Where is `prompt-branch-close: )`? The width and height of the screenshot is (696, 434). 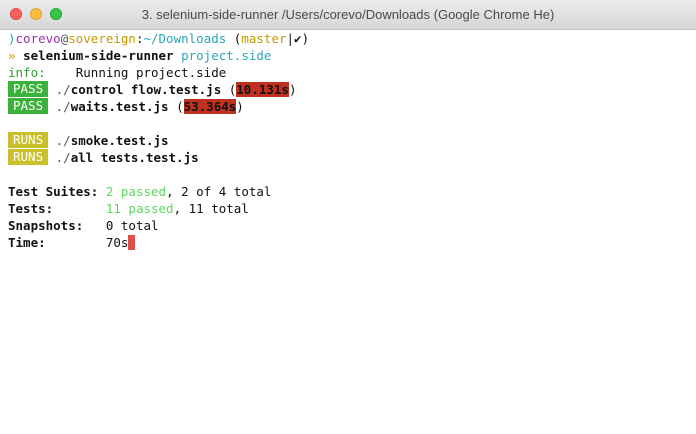
prompt-branch-close: ) is located at coordinates (305, 38).